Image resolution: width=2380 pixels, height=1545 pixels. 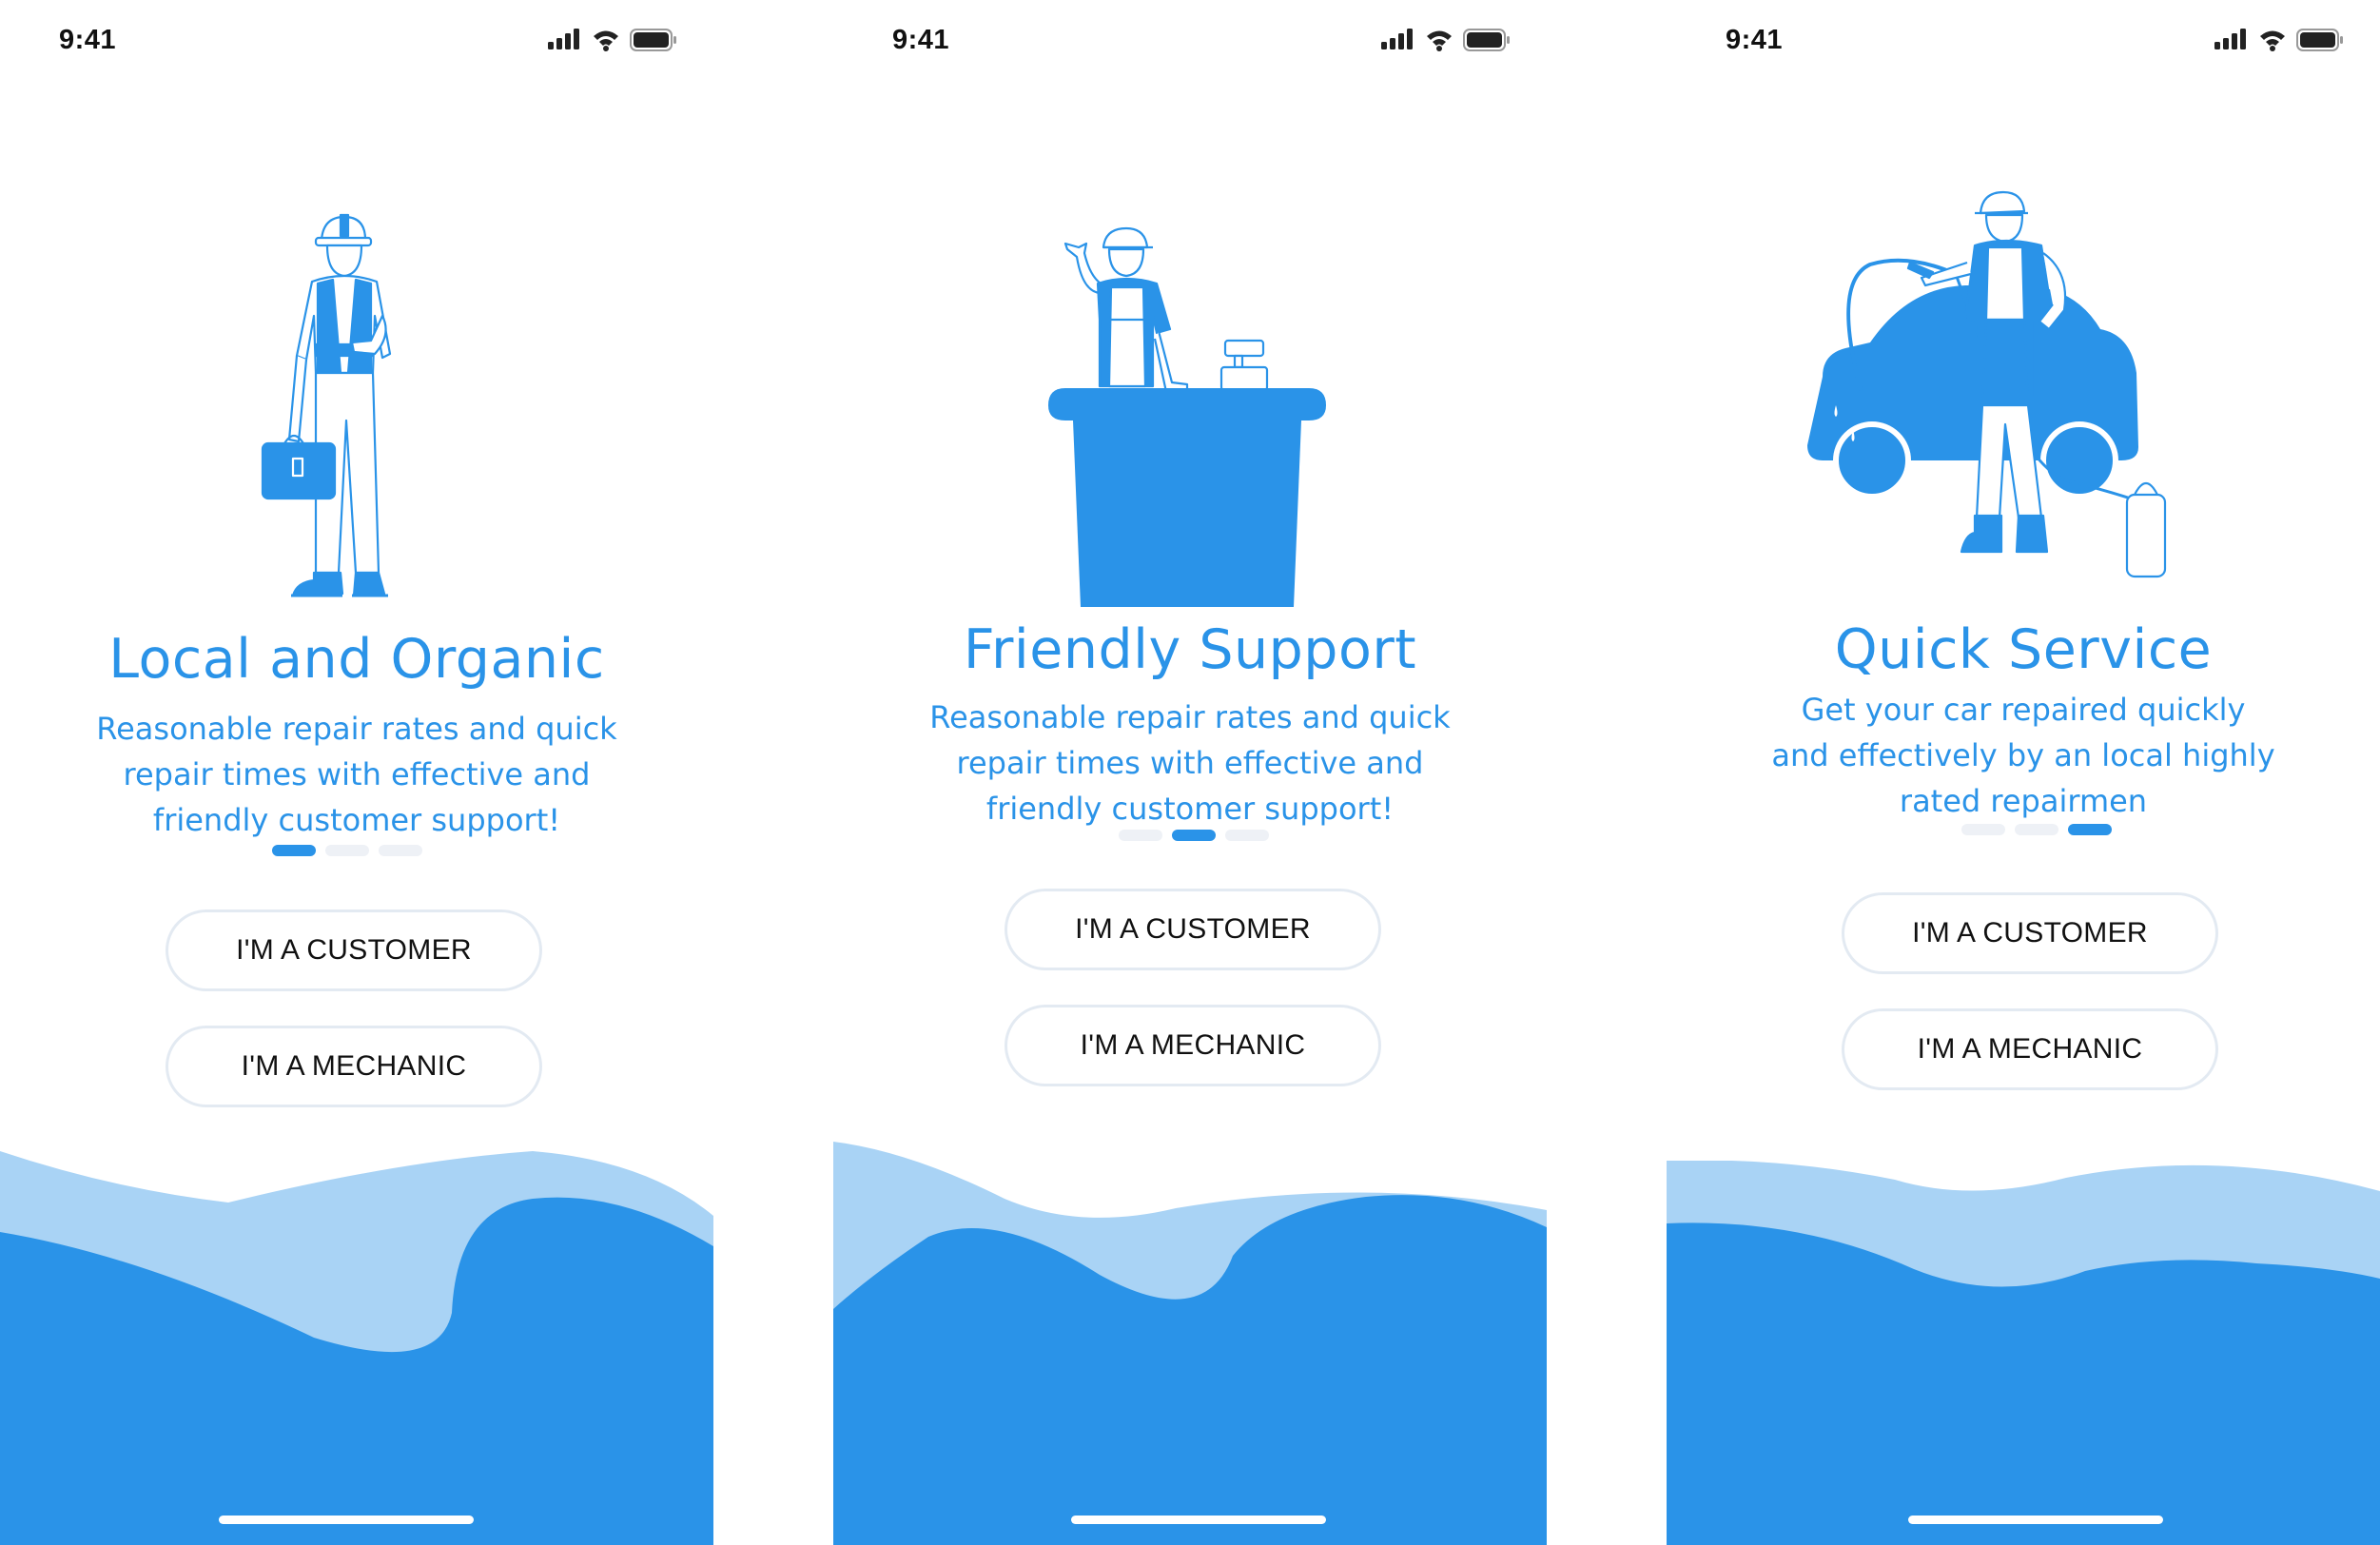 I want to click on mechanic-with-toolbag-illustration, so click(x=327, y=405).